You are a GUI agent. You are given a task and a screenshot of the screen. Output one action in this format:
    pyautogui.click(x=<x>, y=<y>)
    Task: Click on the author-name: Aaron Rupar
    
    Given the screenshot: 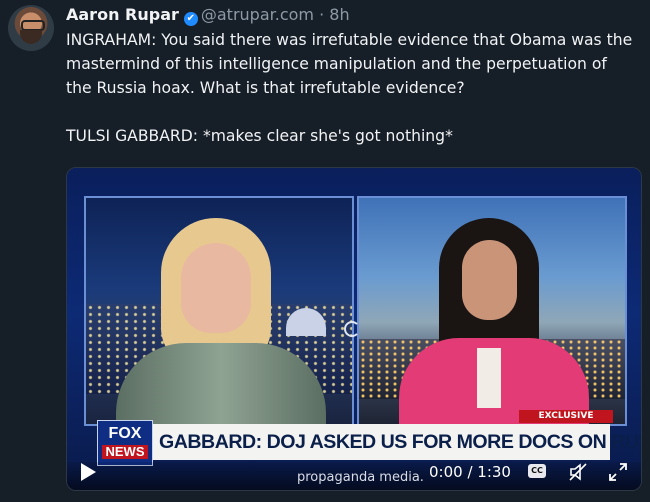 What is the action you would take?
    pyautogui.click(x=122, y=14)
    